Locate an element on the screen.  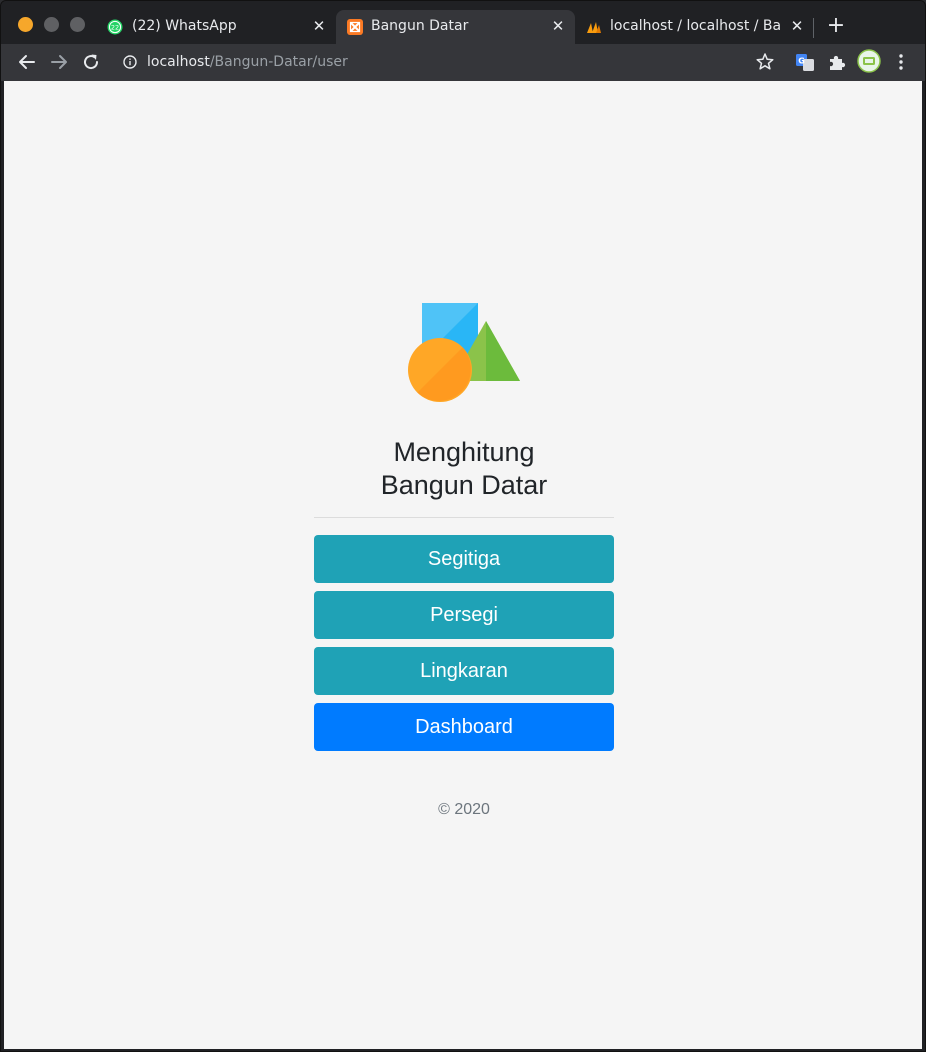
segitiga-button: Segitiga is located at coordinates (464, 559).